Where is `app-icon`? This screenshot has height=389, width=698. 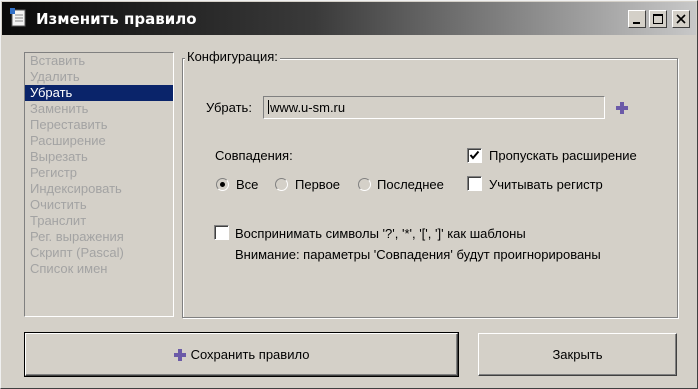
app-icon is located at coordinates (19, 18).